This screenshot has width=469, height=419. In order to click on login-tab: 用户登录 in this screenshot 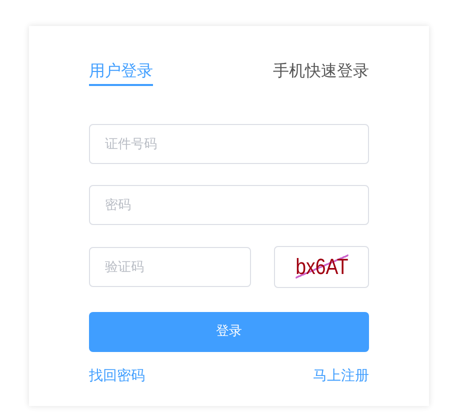, I will do `click(121, 72)`.